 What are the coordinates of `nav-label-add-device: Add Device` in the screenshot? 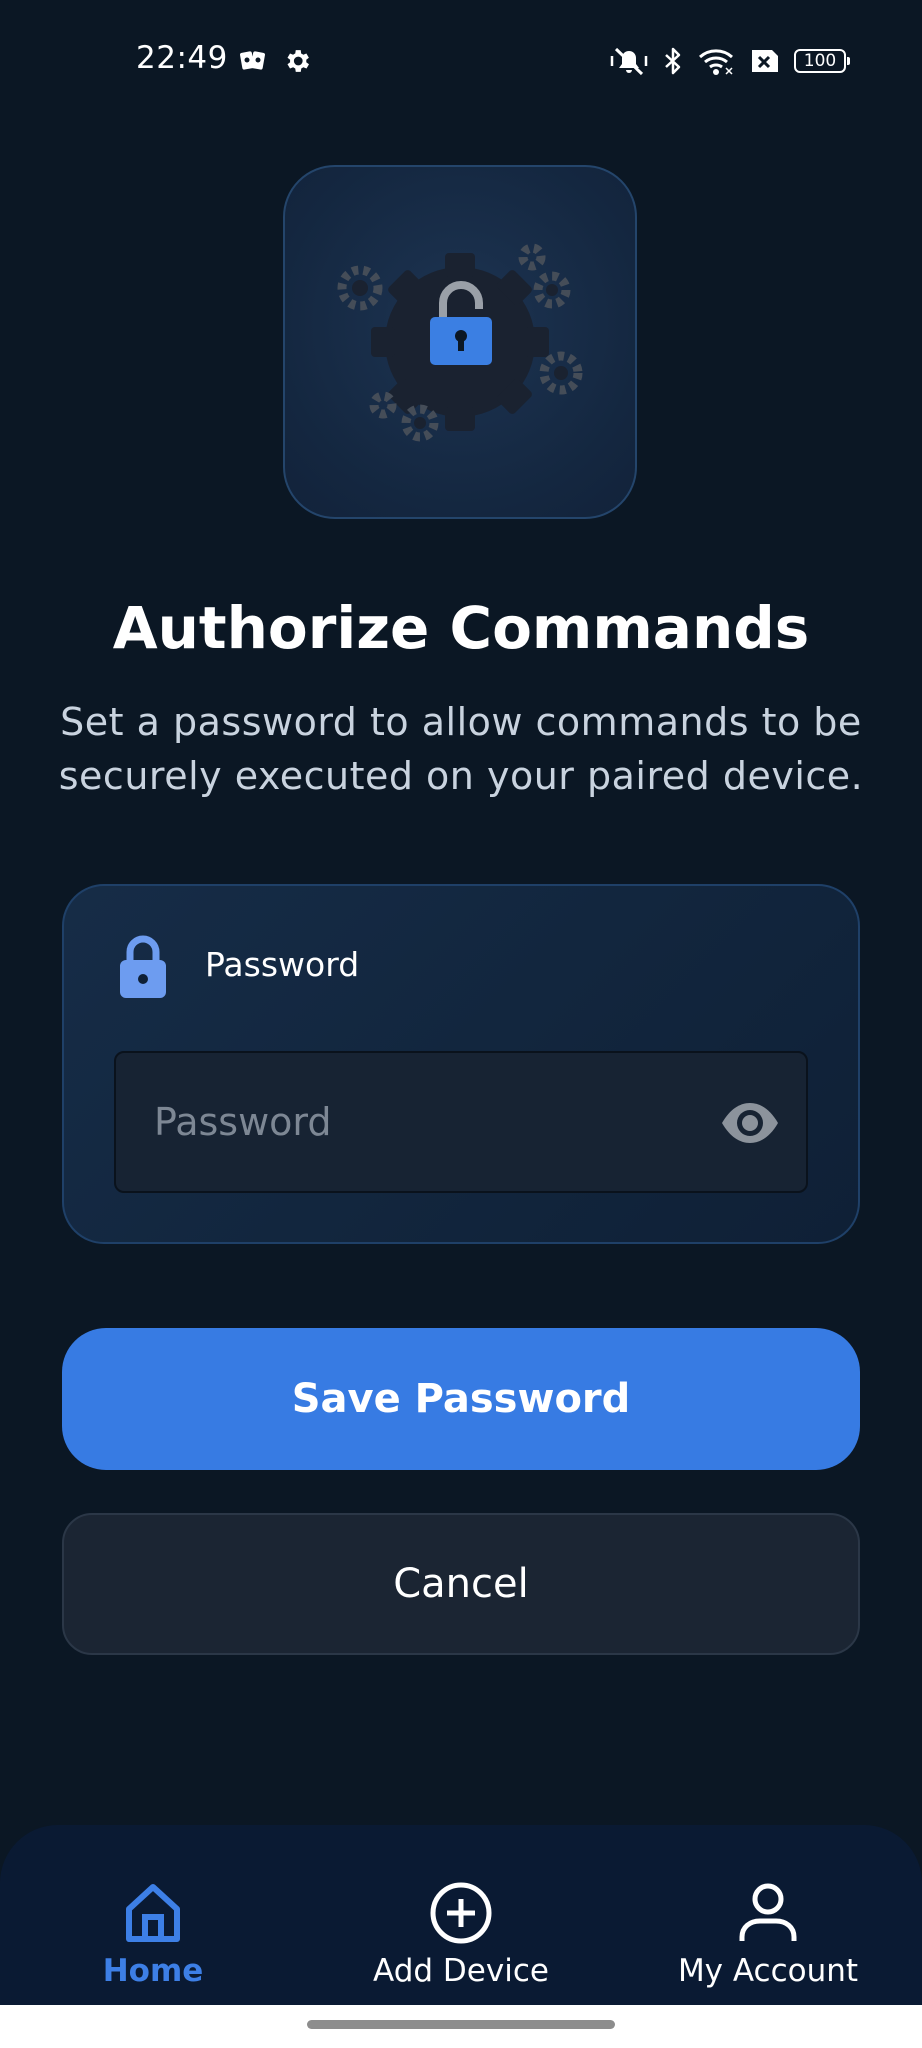 It's located at (461, 1971).